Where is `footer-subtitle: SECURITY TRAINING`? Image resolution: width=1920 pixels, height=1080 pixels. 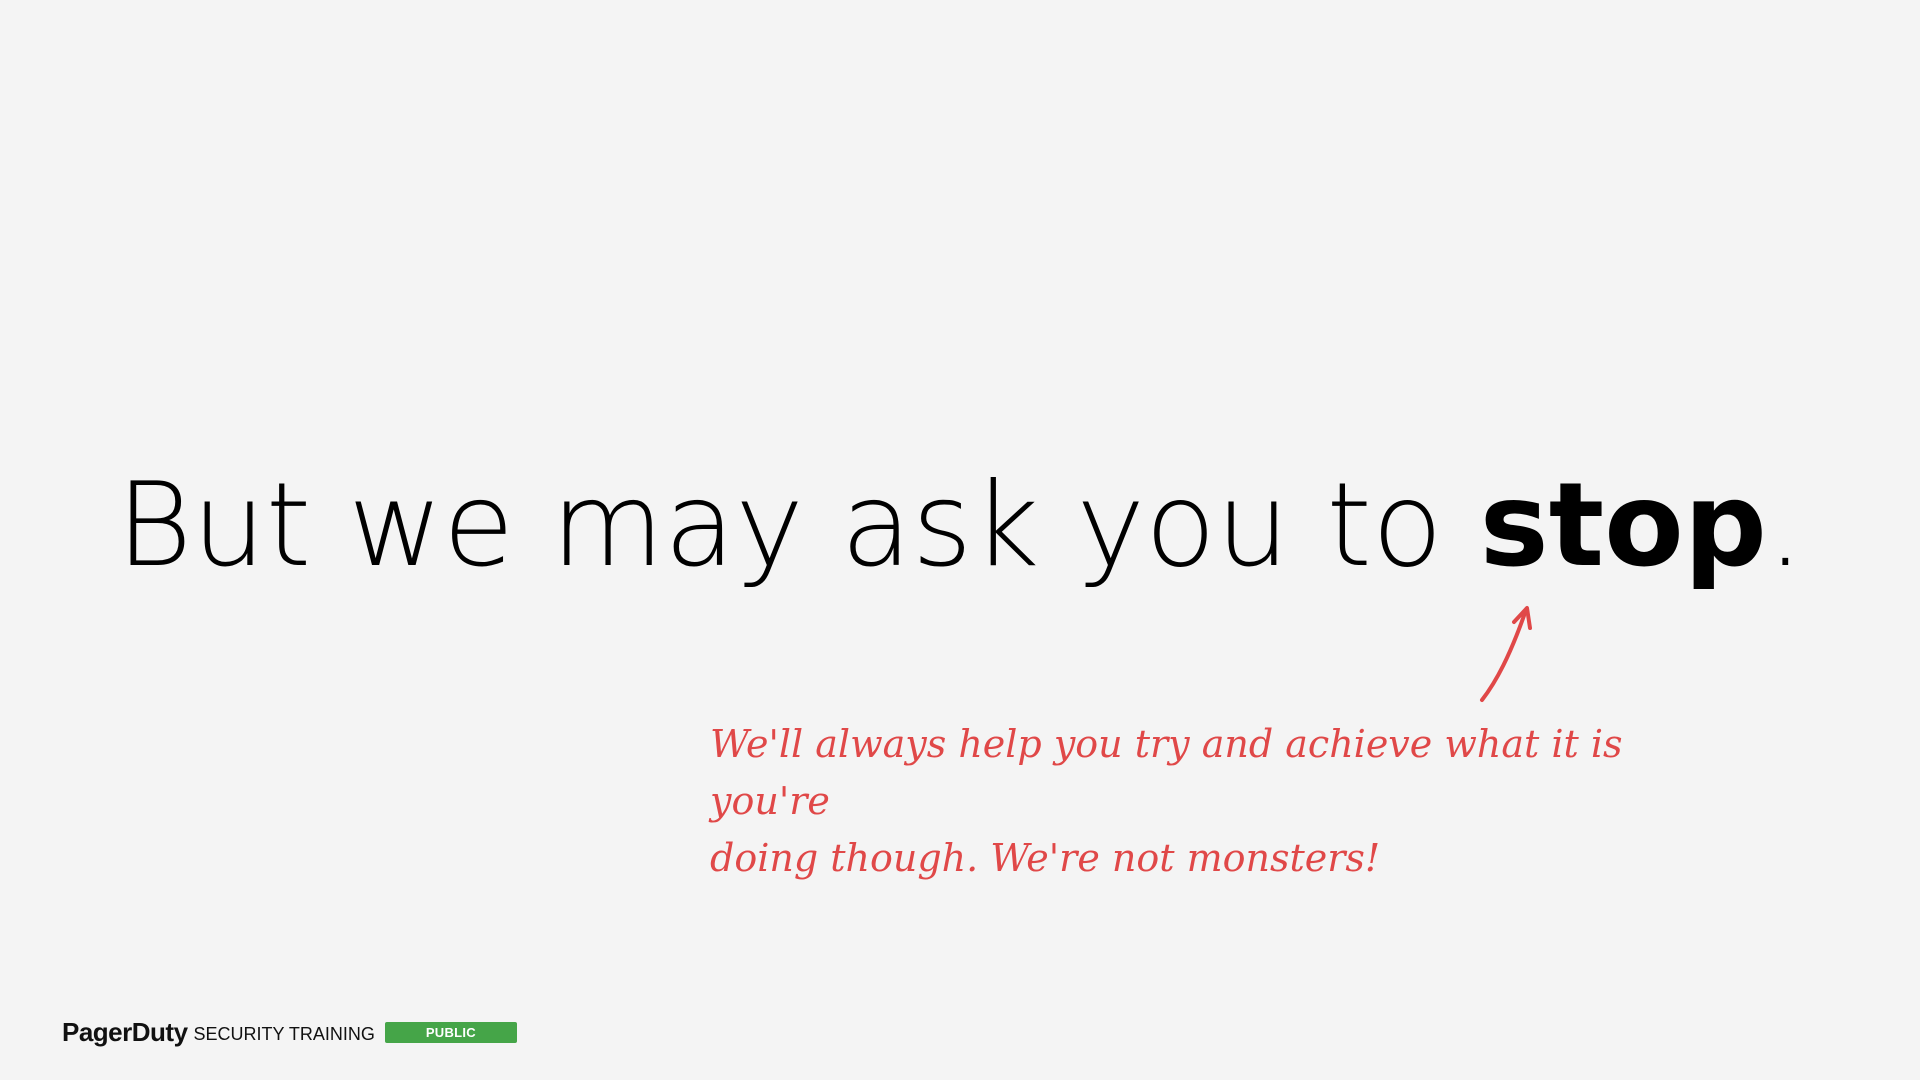
footer-subtitle: SECURITY TRAINING is located at coordinates (284, 1033).